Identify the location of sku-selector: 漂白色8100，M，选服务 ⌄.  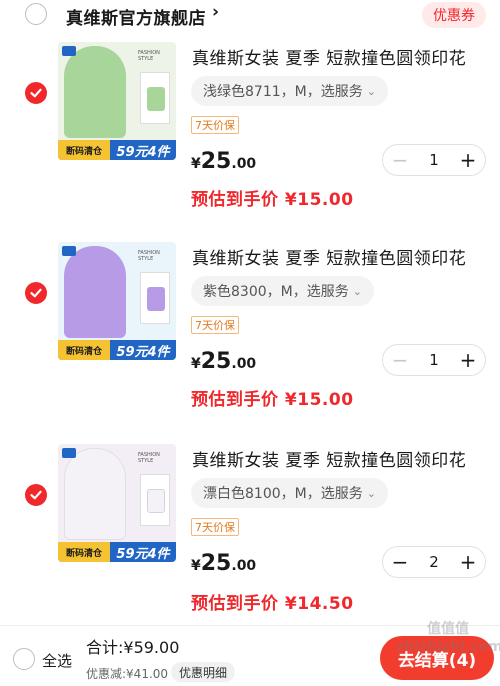
(289, 493).